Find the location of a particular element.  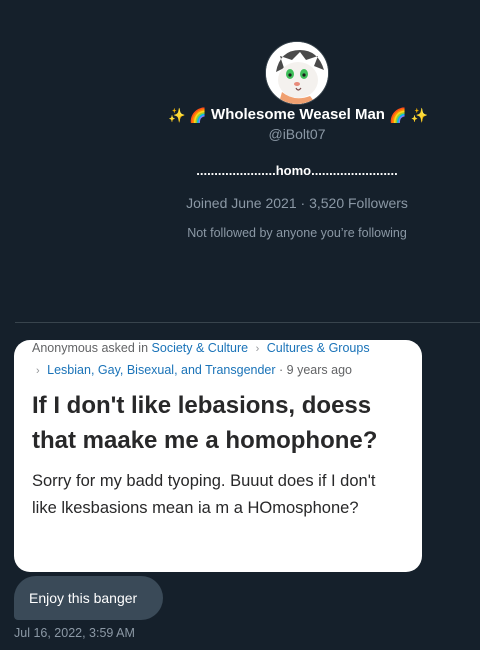

display-name-text: Wholesome Weasel Man is located at coordinates (298, 114).